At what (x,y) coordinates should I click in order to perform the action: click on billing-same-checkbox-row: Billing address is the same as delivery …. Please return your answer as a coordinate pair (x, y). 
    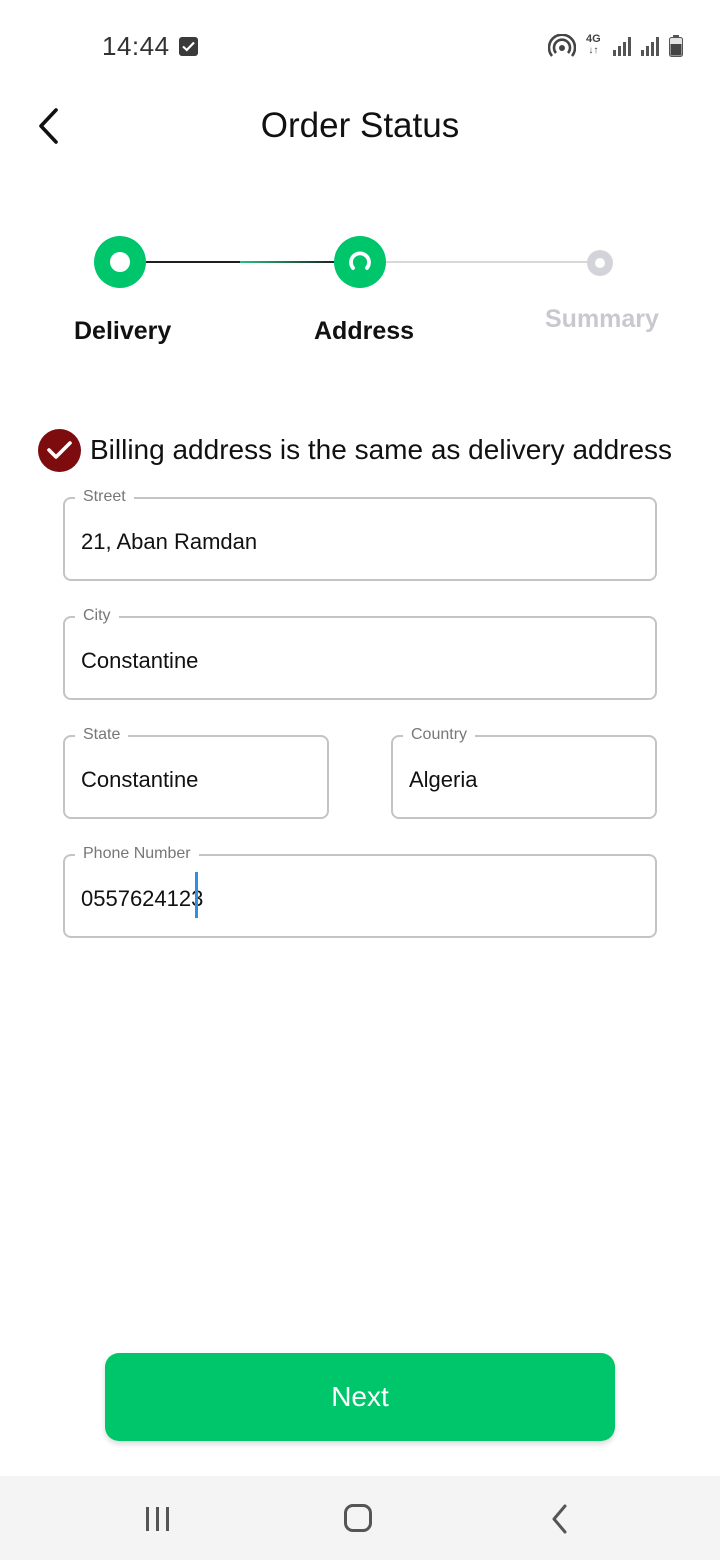
    Looking at the image, I should click on (355, 450).